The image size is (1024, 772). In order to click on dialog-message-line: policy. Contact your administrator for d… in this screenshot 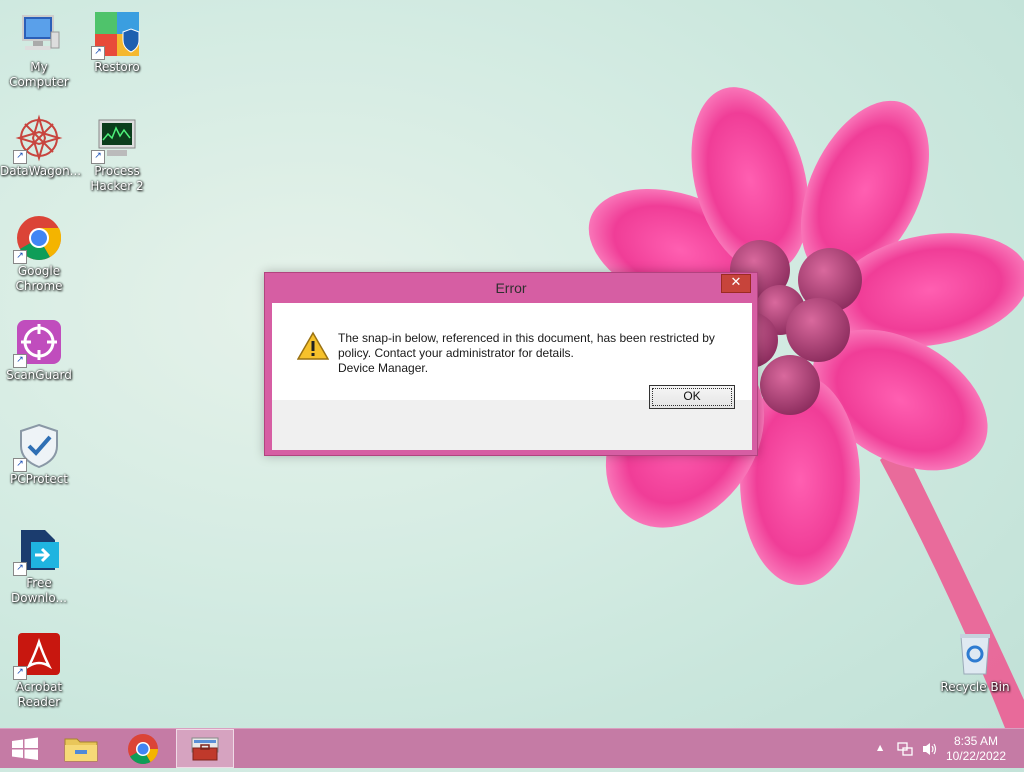, I will do `click(456, 353)`.